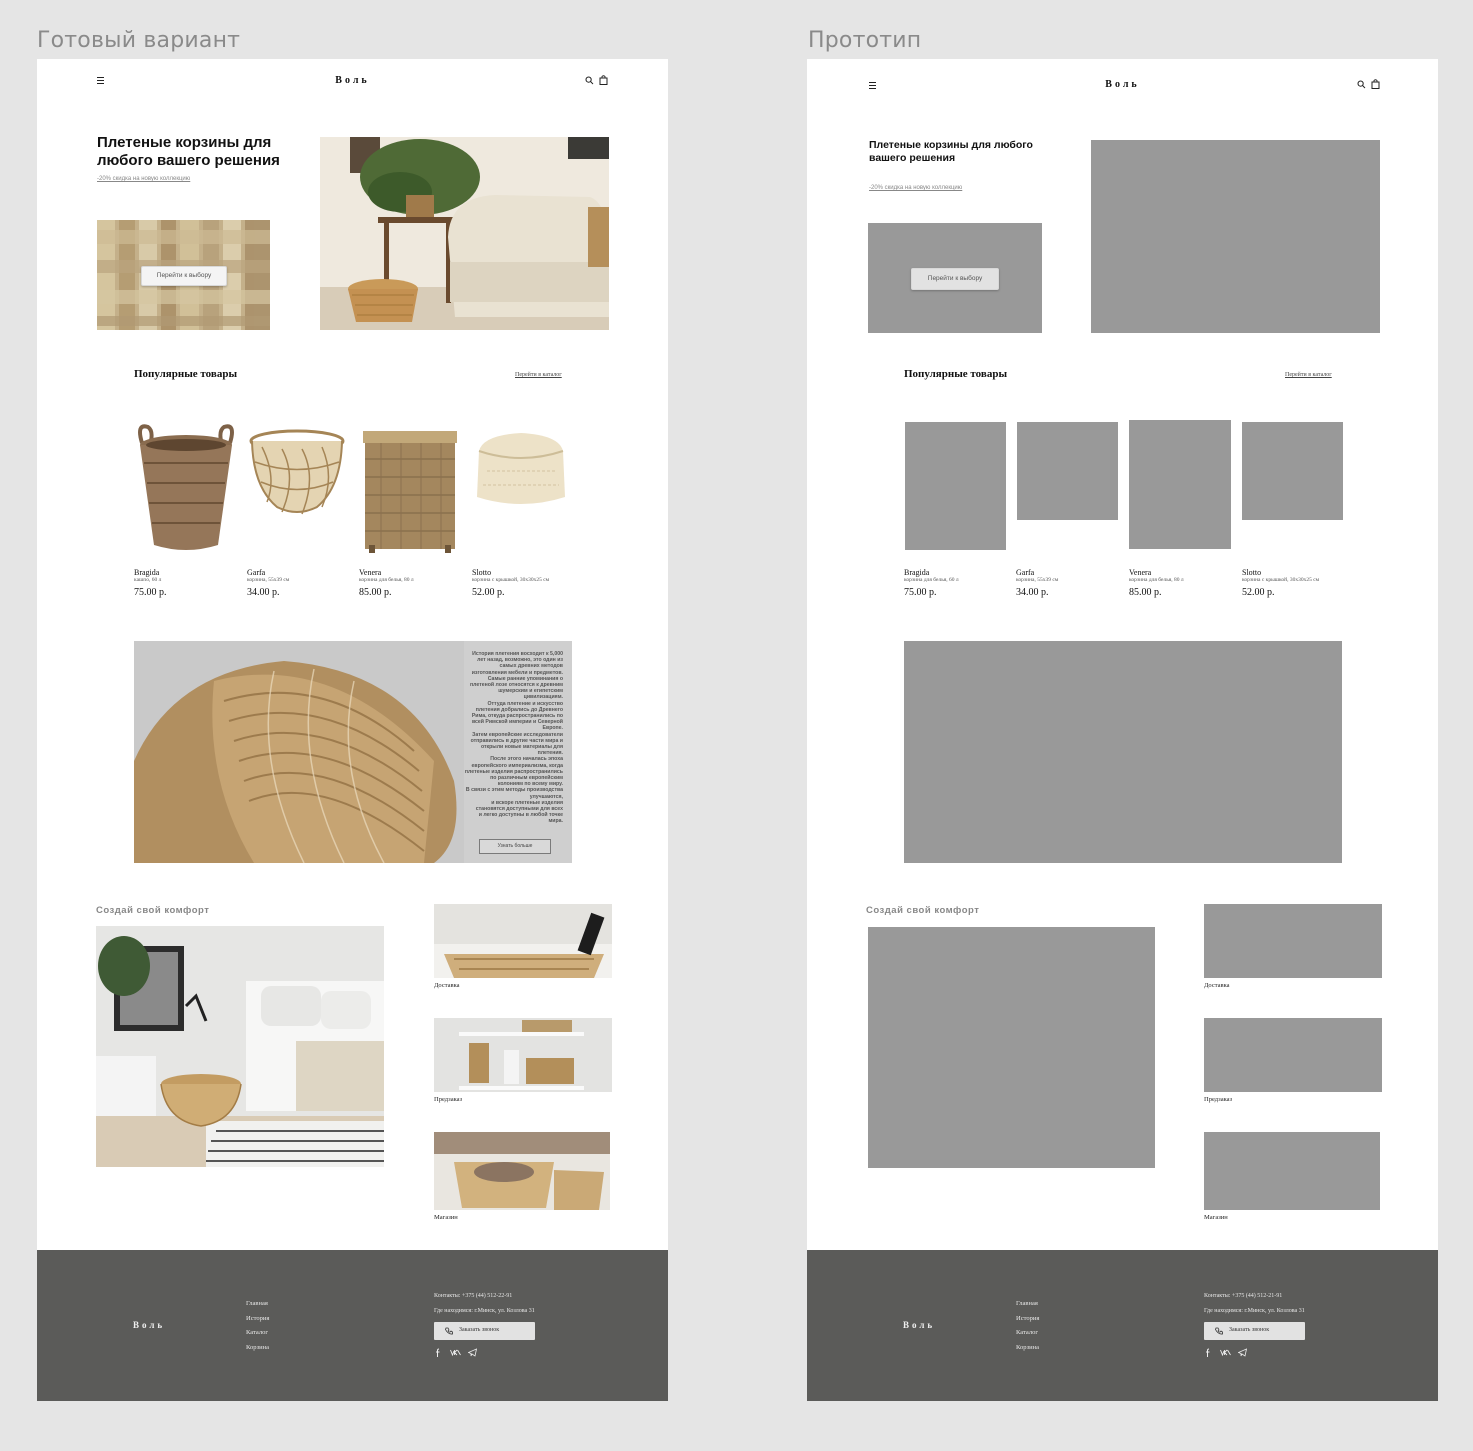  I want to click on story-banner-placeholder, so click(1123, 752).